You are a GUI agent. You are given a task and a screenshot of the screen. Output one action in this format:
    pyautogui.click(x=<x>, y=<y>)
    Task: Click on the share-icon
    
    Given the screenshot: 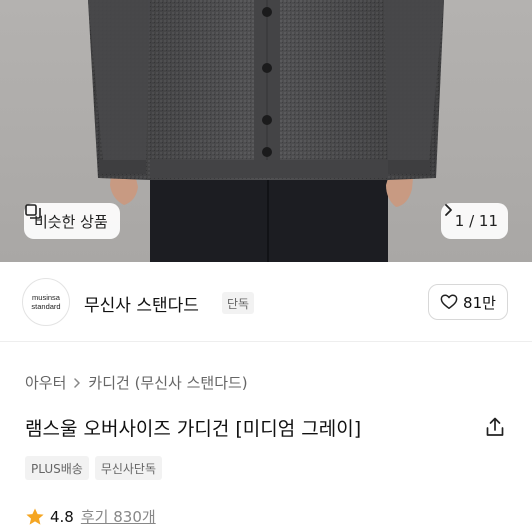 What is the action you would take?
    pyautogui.click(x=495, y=427)
    